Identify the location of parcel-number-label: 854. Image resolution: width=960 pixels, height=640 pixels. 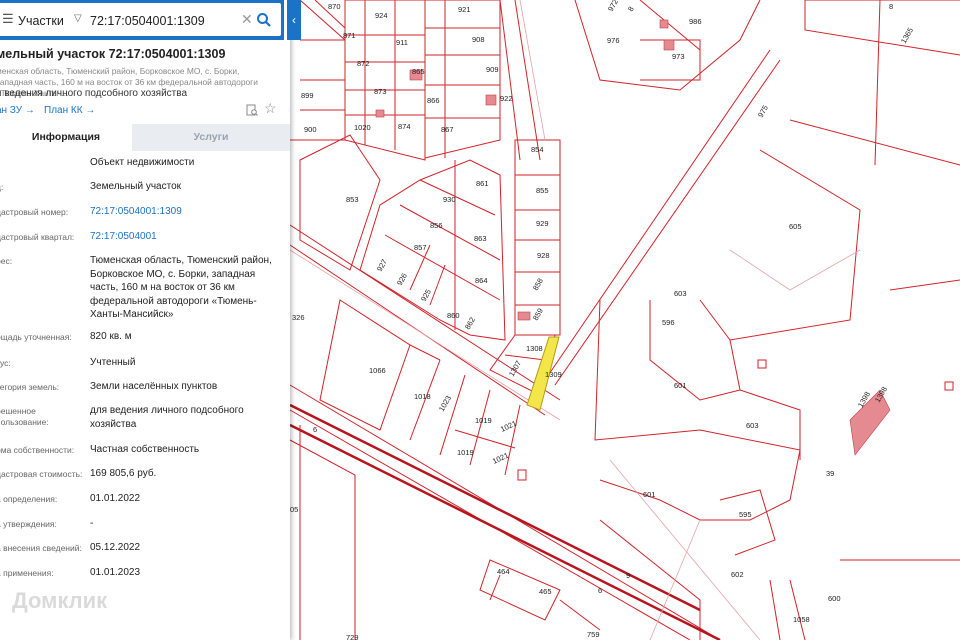
(537, 149).